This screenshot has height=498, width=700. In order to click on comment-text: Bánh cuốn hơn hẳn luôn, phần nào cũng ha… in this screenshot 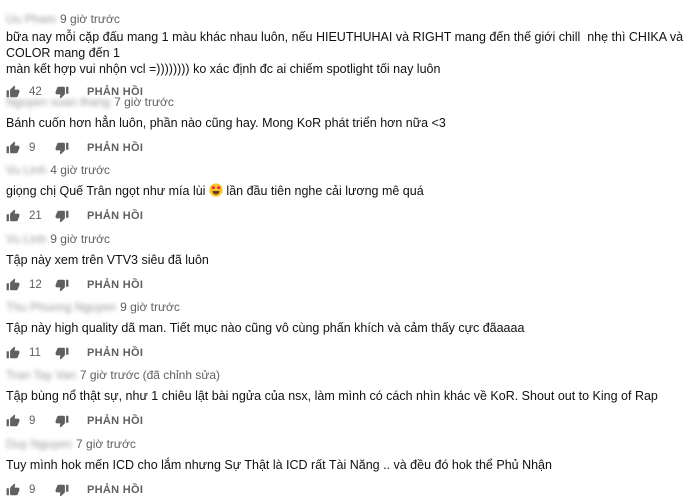, I will do `click(226, 123)`.